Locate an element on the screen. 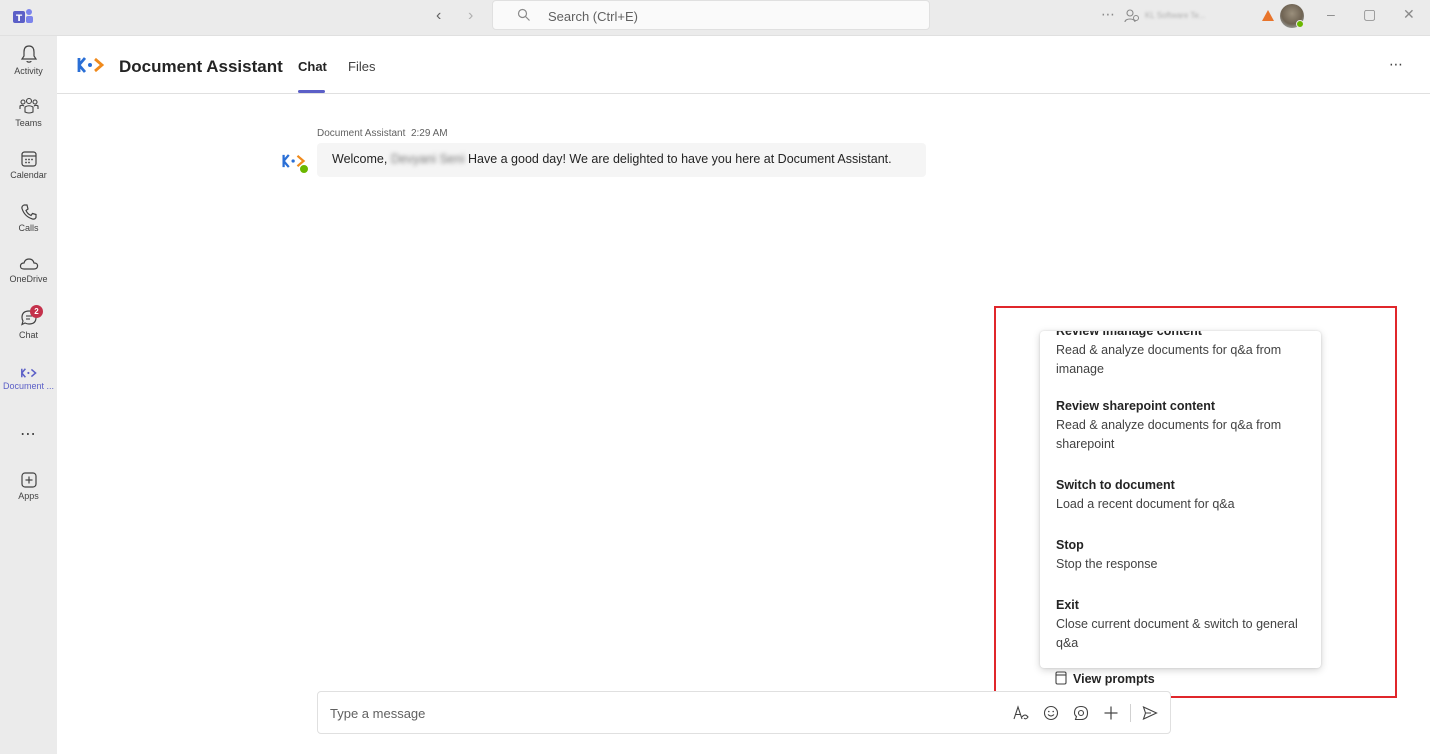 The image size is (1430, 754). add-icon is located at coordinates (1111, 713).